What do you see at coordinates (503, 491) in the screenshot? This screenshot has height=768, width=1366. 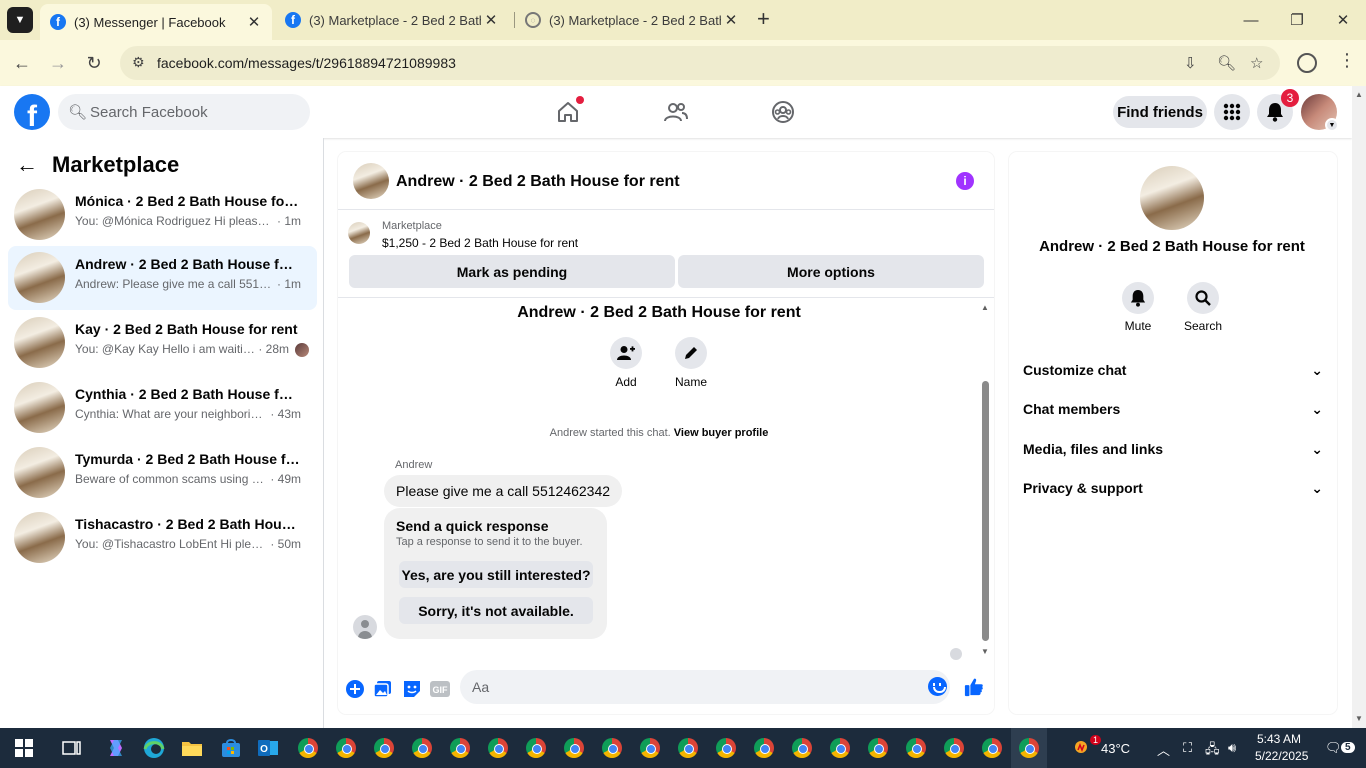 I see `message-bubble: Please give me a call 5512462342` at bounding box center [503, 491].